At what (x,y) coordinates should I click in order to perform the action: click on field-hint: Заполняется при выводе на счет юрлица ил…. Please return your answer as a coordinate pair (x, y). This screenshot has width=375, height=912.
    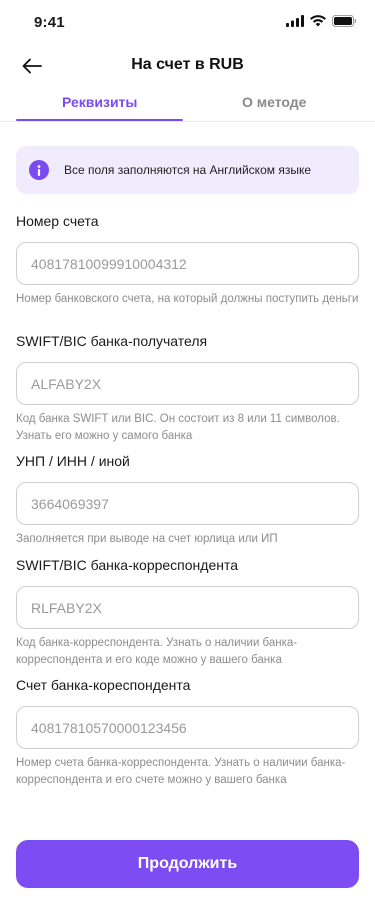
    Looking at the image, I should click on (147, 539).